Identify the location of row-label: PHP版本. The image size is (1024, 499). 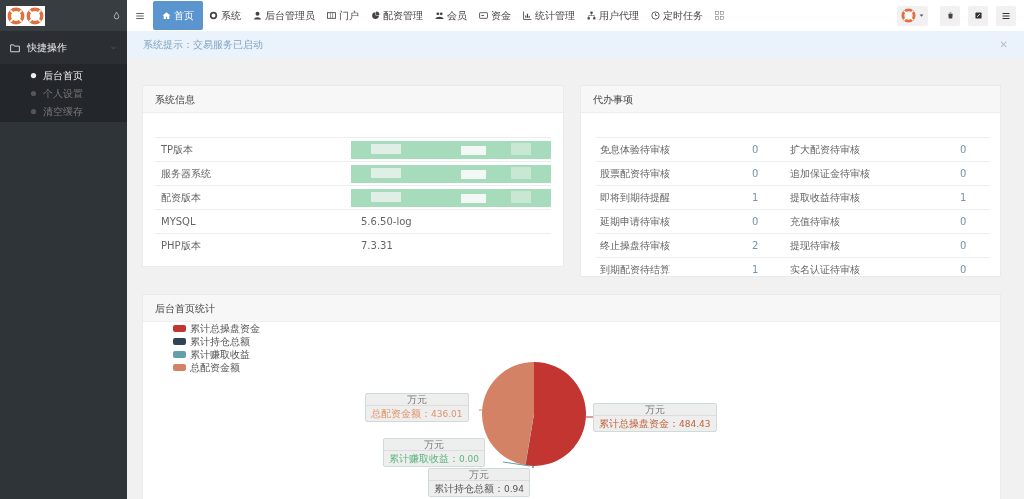
(181, 246).